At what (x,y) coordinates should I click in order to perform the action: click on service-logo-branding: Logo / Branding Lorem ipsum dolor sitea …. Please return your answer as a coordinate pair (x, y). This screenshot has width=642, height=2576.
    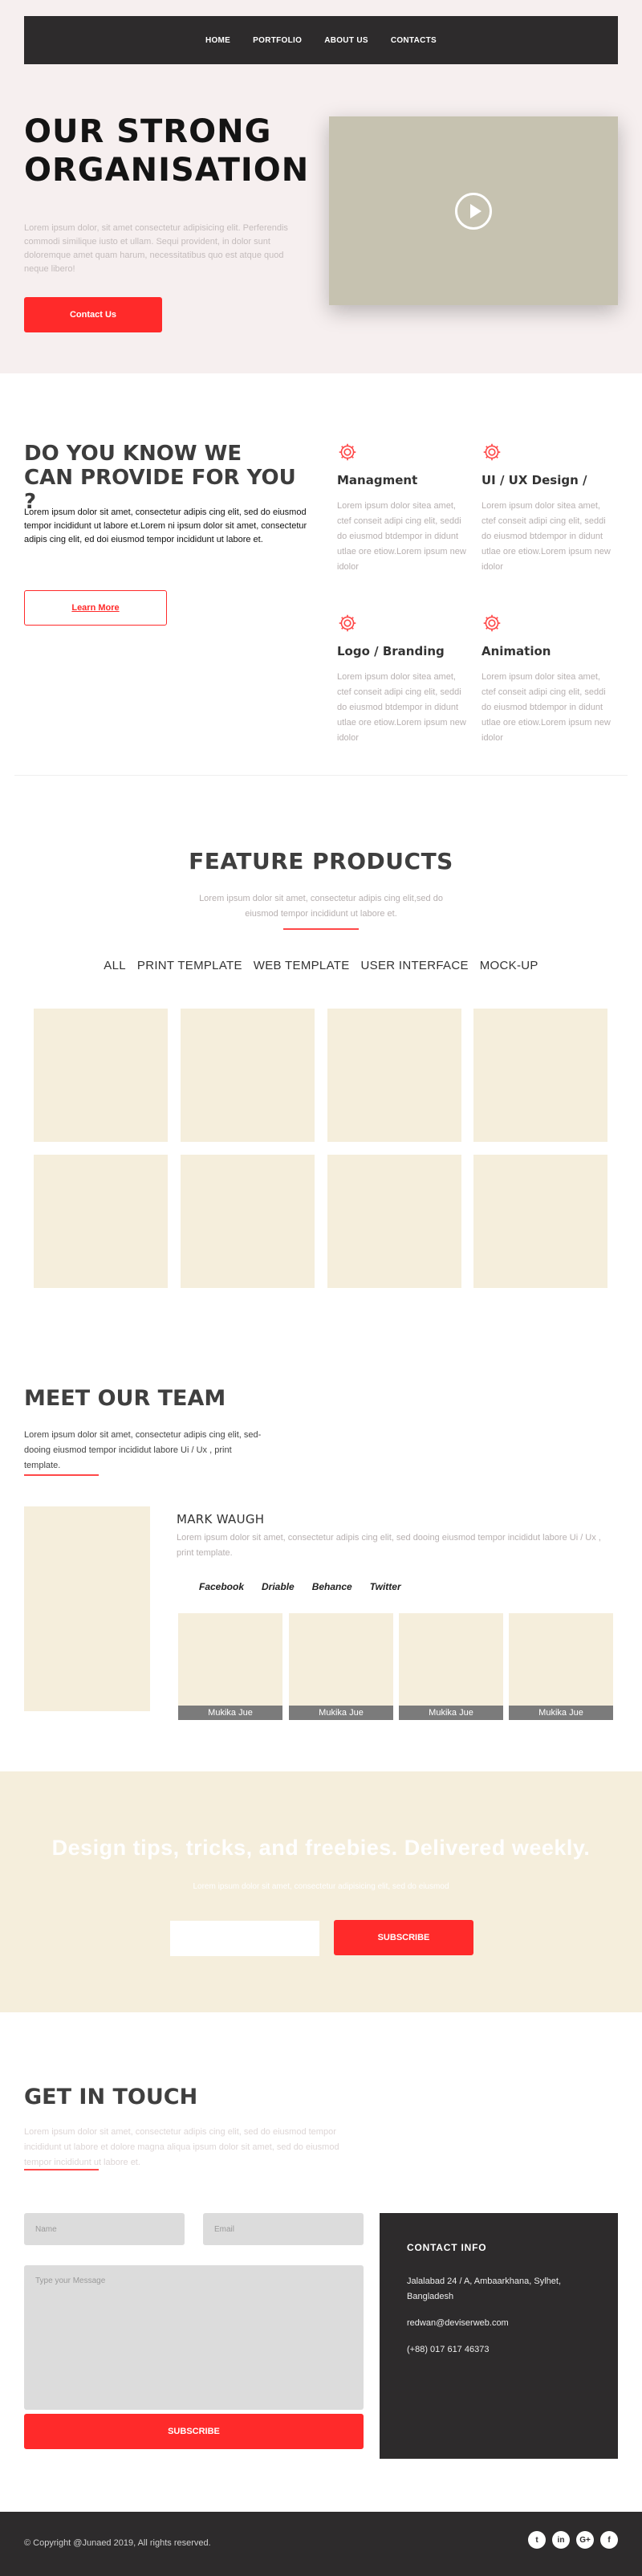
    Looking at the image, I should click on (403, 679).